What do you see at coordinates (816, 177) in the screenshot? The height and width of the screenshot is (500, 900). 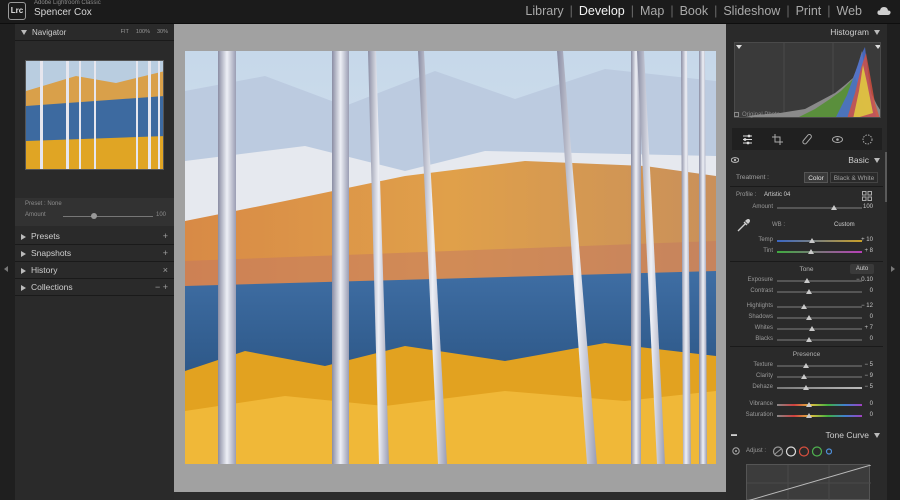 I see `treatment-color-button: Color` at bounding box center [816, 177].